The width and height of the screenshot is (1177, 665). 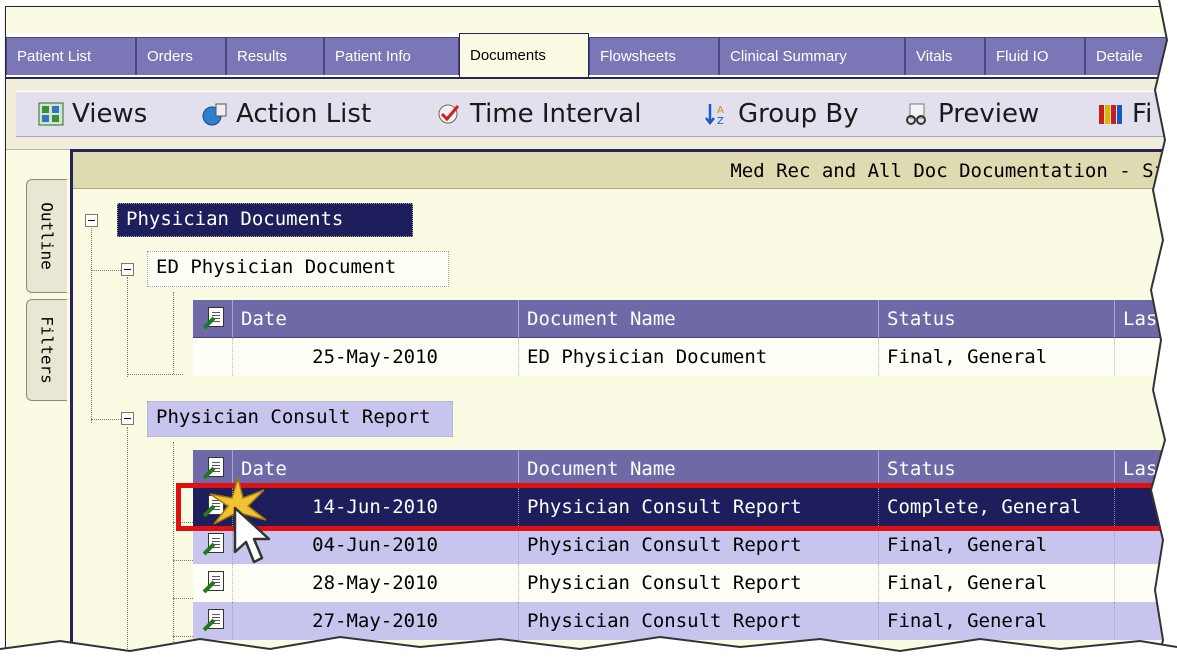 I want to click on grid-header-icon-cell, so click(x=213, y=319).